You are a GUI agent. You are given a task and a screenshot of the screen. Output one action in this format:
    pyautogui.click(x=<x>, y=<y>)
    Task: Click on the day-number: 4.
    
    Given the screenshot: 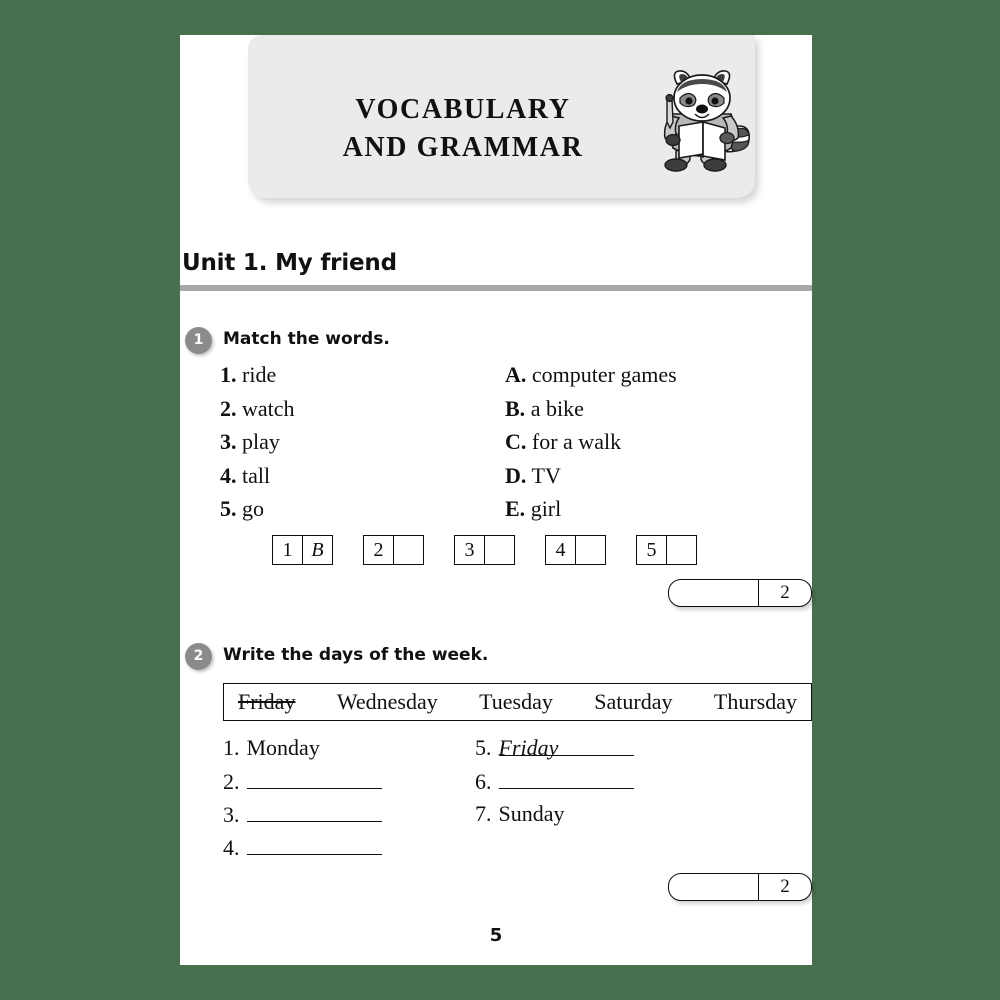 What is the action you would take?
    pyautogui.click(x=231, y=847)
    